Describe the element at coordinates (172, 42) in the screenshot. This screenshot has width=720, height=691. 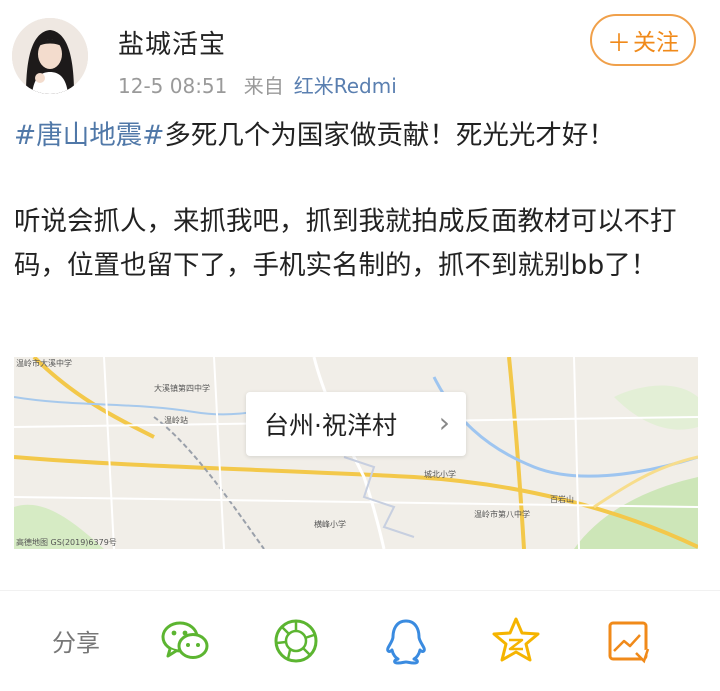
I see `user-name: 盐城活宝` at that location.